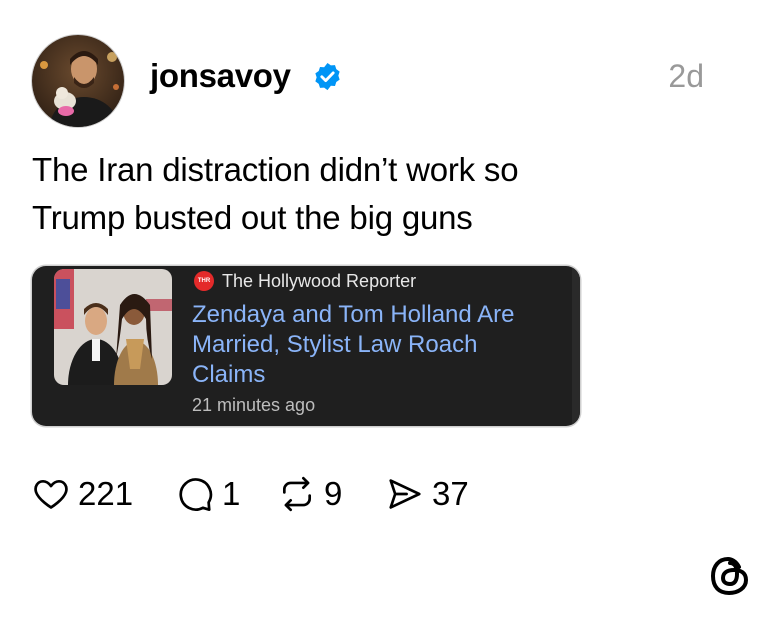  I want to click on heart-icon, so click(51, 494).